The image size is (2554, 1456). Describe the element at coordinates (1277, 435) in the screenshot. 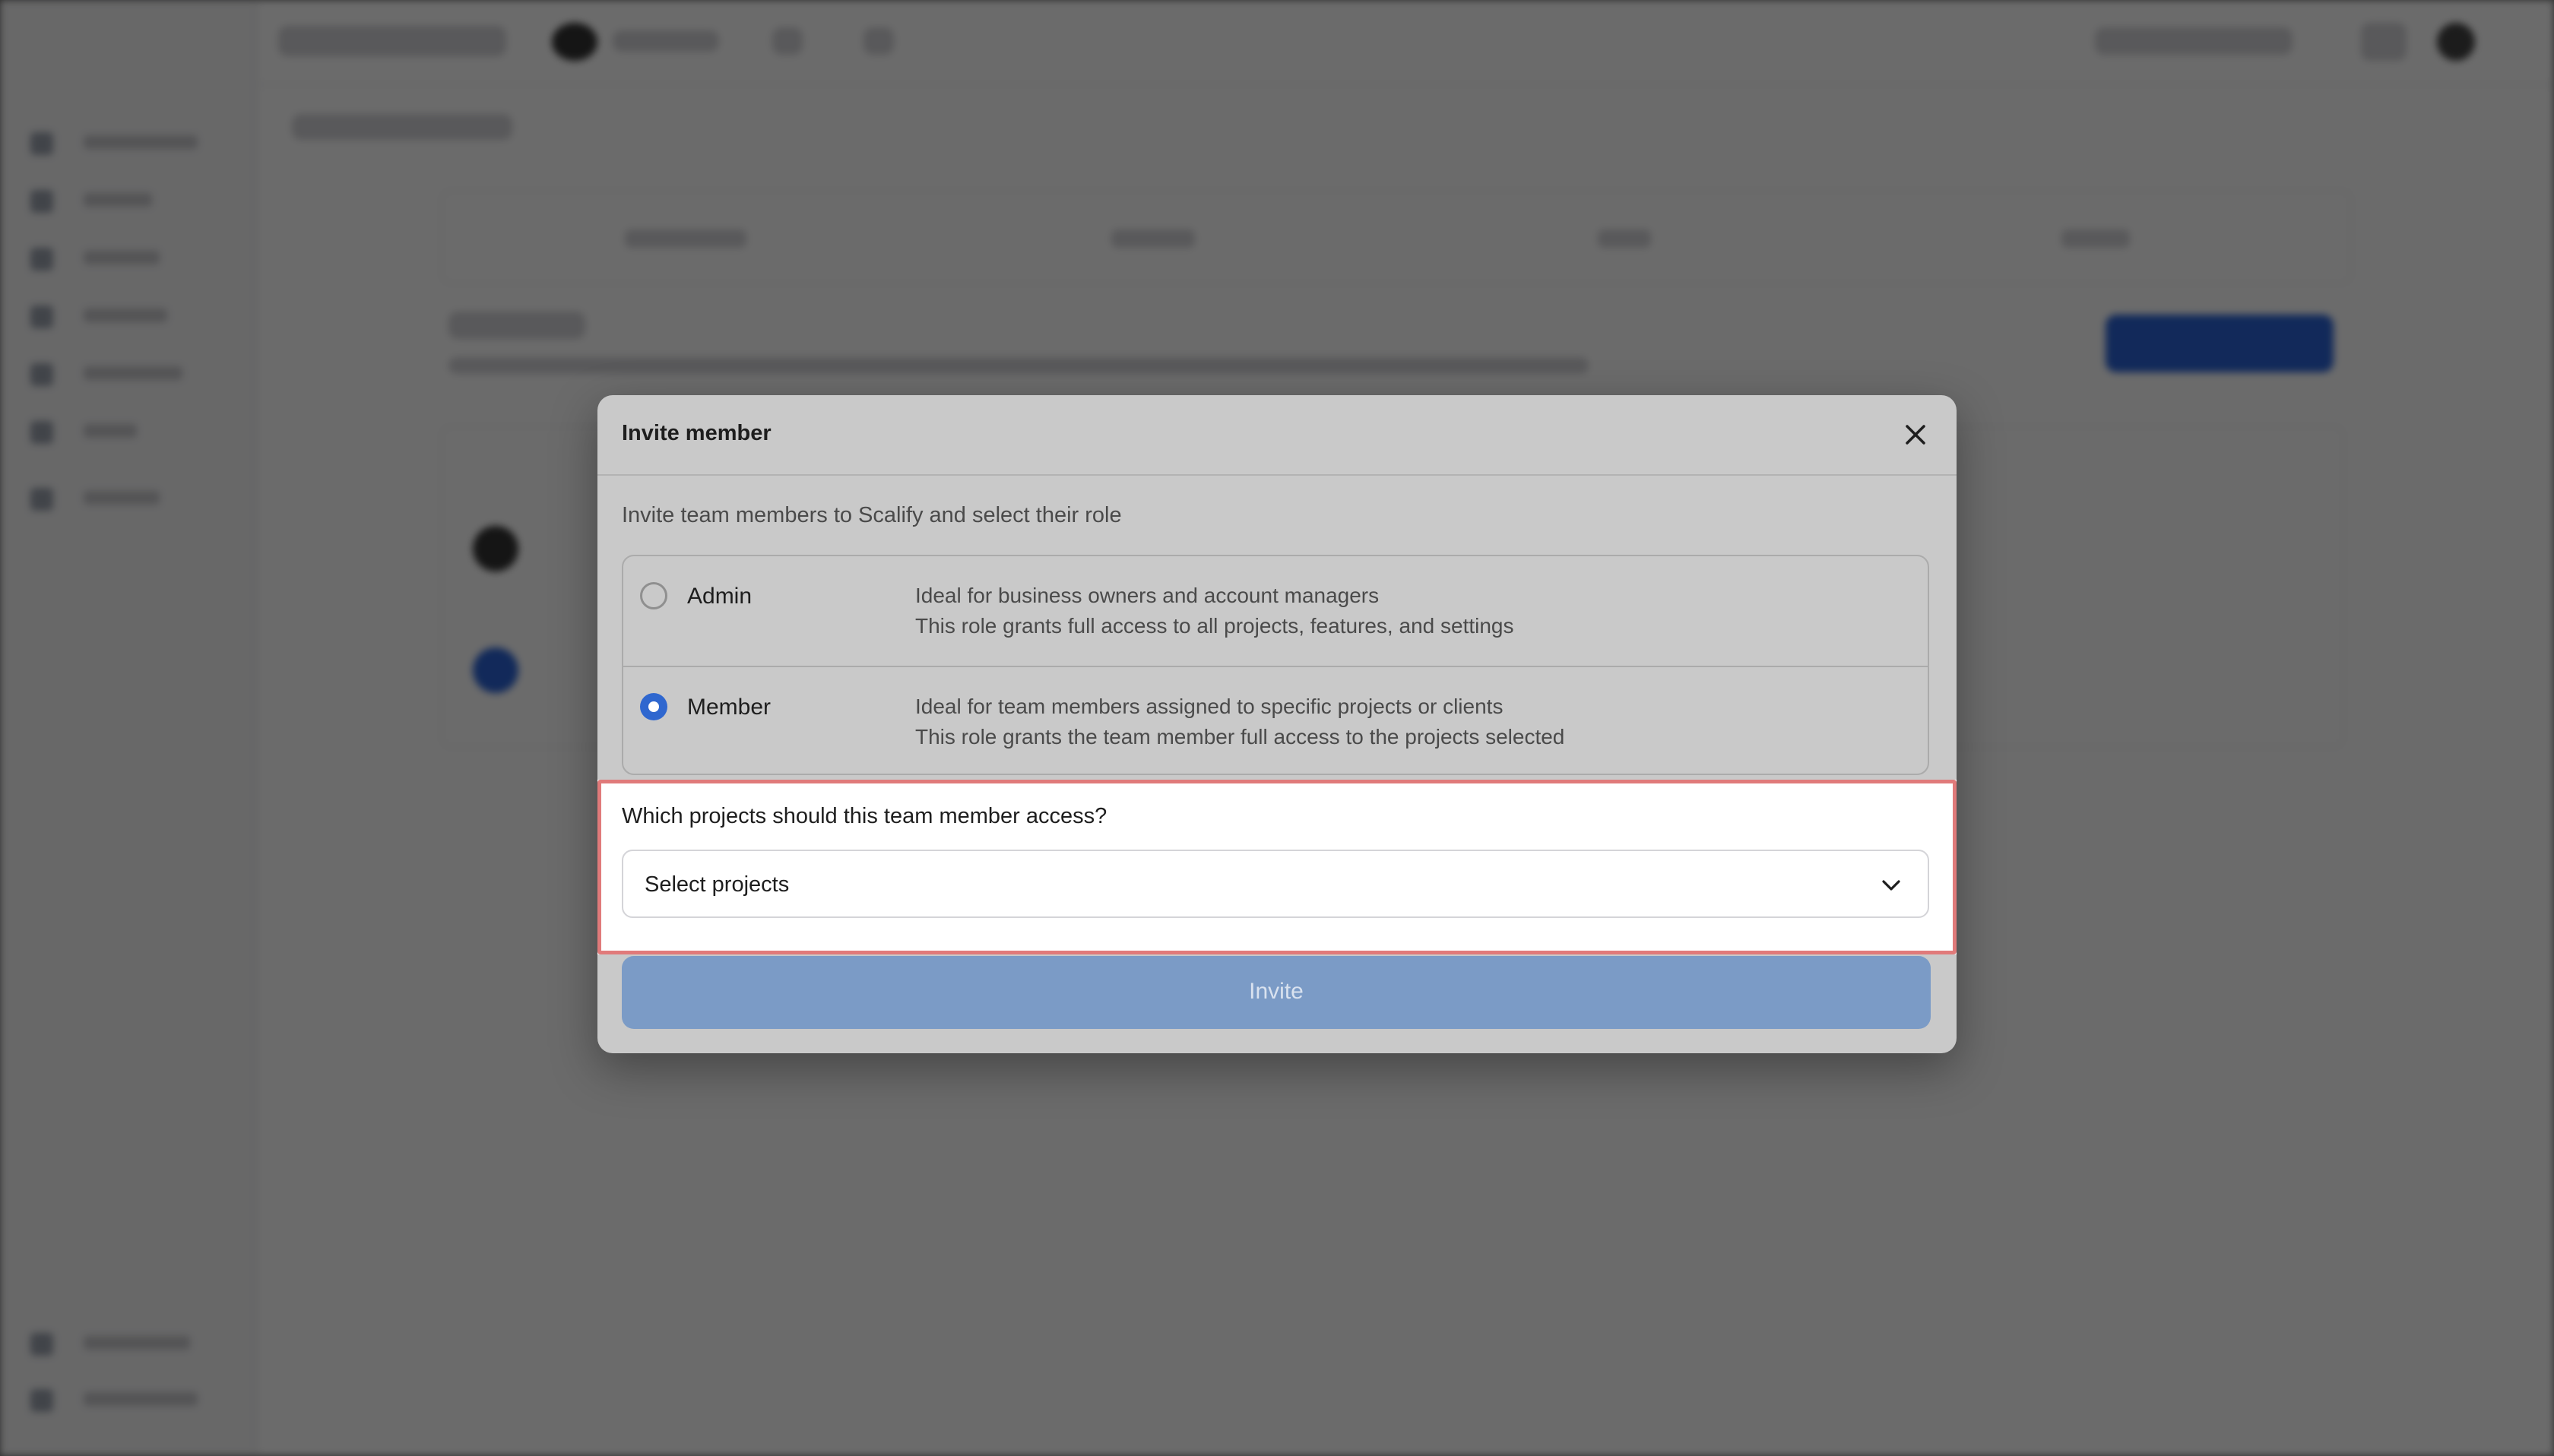

I see `dialog-header: Invite member` at that location.